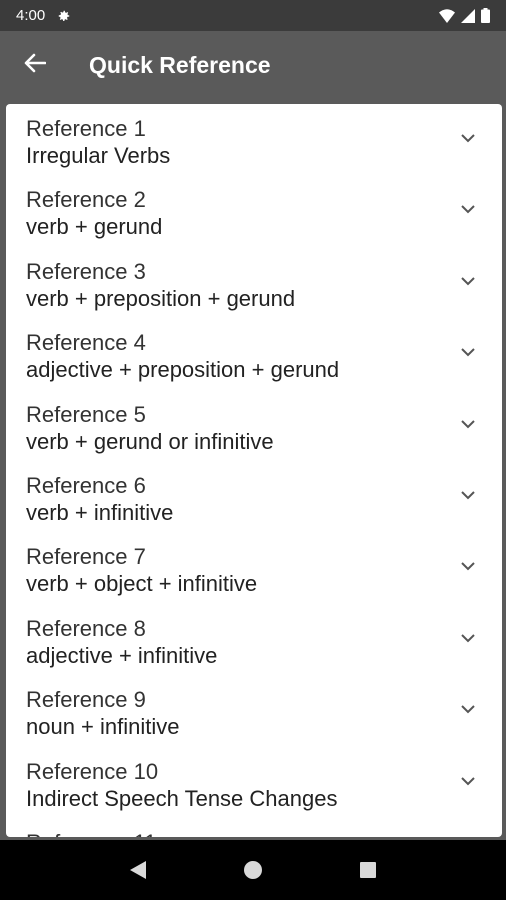 This screenshot has width=506, height=900. What do you see at coordinates (254, 210) in the screenshot?
I see `list-item: Reference 2 verb + gerund` at bounding box center [254, 210].